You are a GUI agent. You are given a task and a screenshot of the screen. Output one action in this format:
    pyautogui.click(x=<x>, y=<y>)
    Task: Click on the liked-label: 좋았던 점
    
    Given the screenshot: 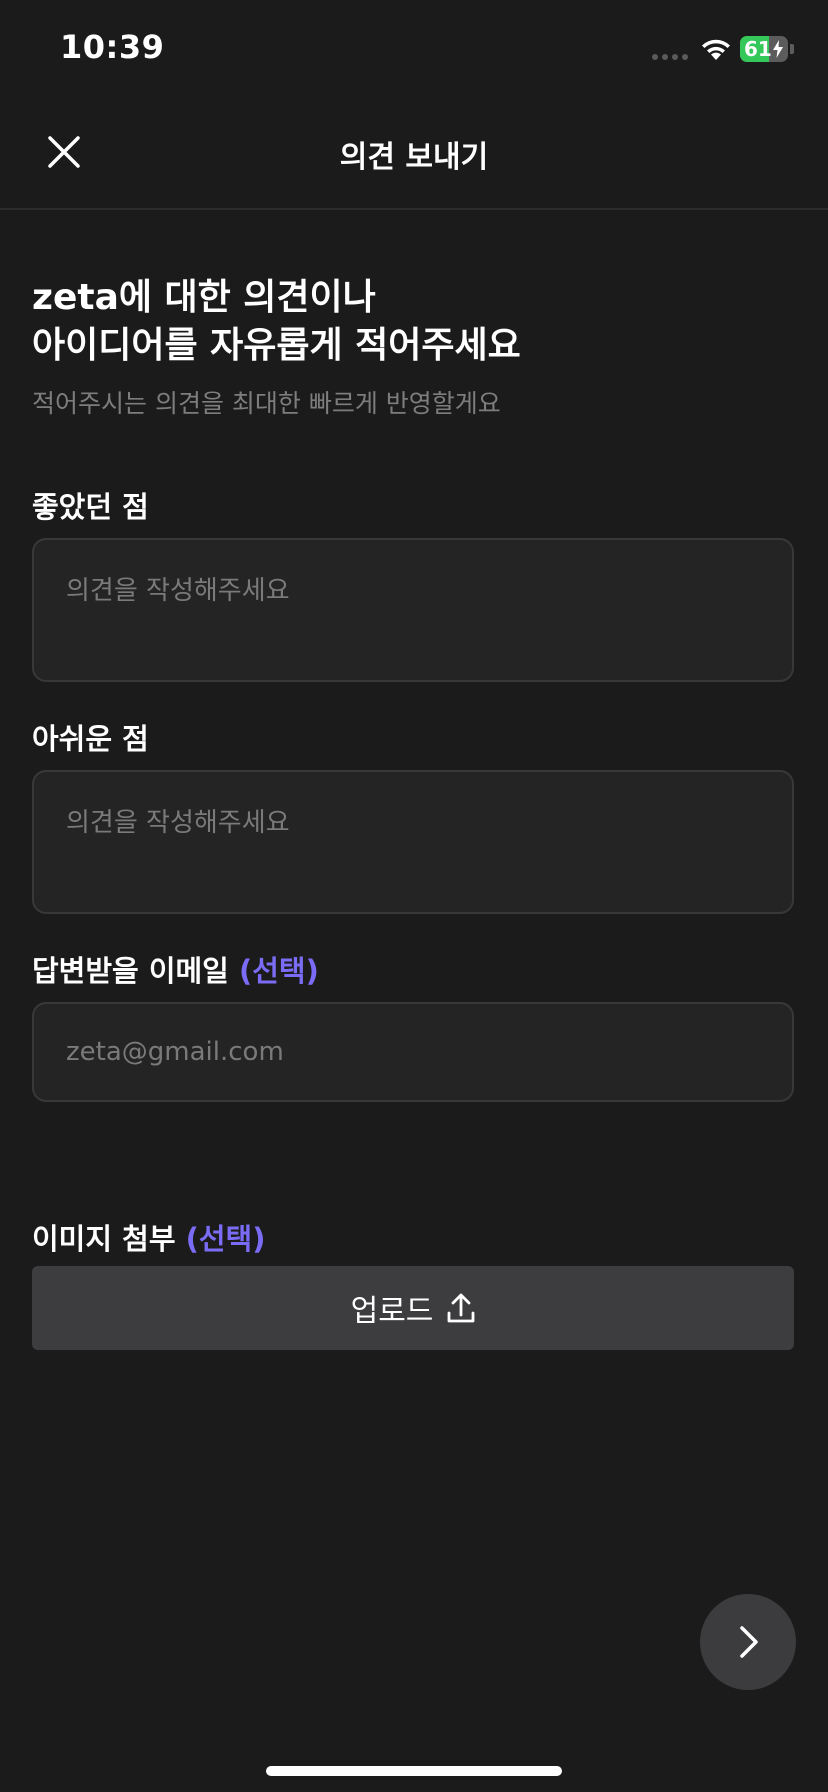 What is the action you would take?
    pyautogui.click(x=90, y=507)
    